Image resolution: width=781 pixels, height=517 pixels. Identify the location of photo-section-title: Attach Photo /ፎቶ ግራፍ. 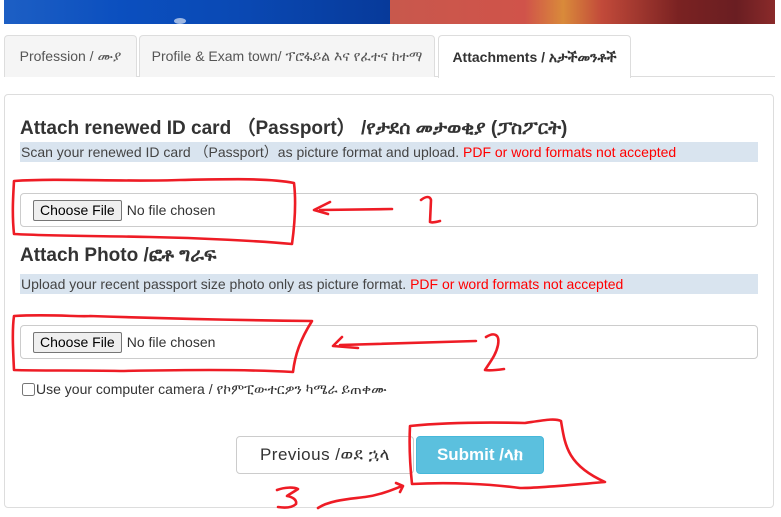
(118, 255).